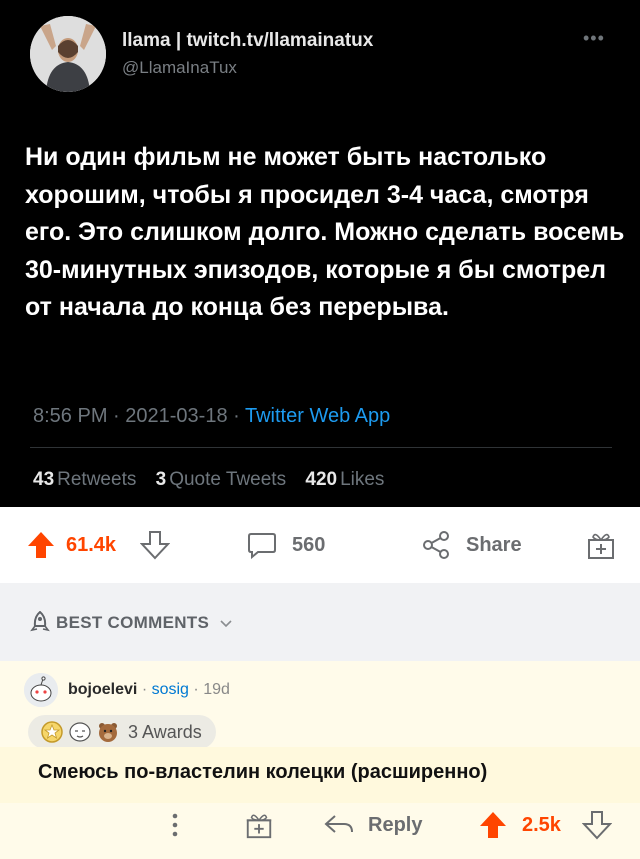 The height and width of the screenshot is (859, 640). Describe the element at coordinates (84, 479) in the screenshot. I see `retweets-stat: 43 Retweets` at that location.